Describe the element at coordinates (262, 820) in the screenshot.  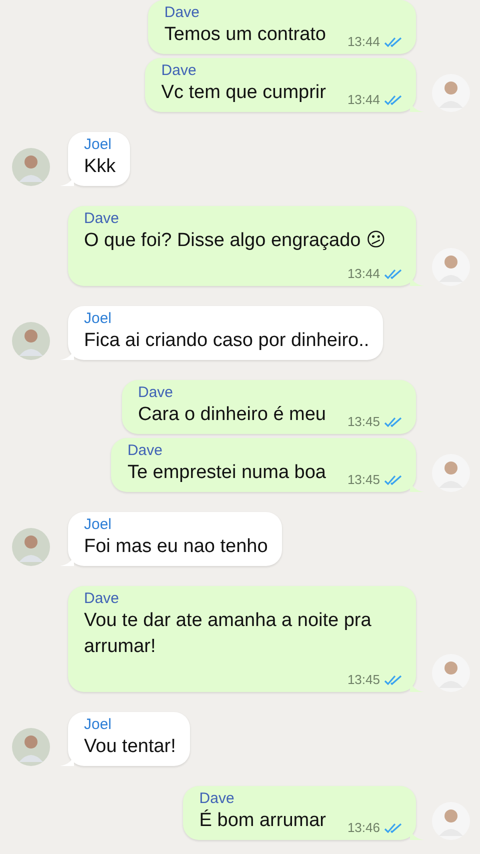
I see `message-text: É bom arrumar` at that location.